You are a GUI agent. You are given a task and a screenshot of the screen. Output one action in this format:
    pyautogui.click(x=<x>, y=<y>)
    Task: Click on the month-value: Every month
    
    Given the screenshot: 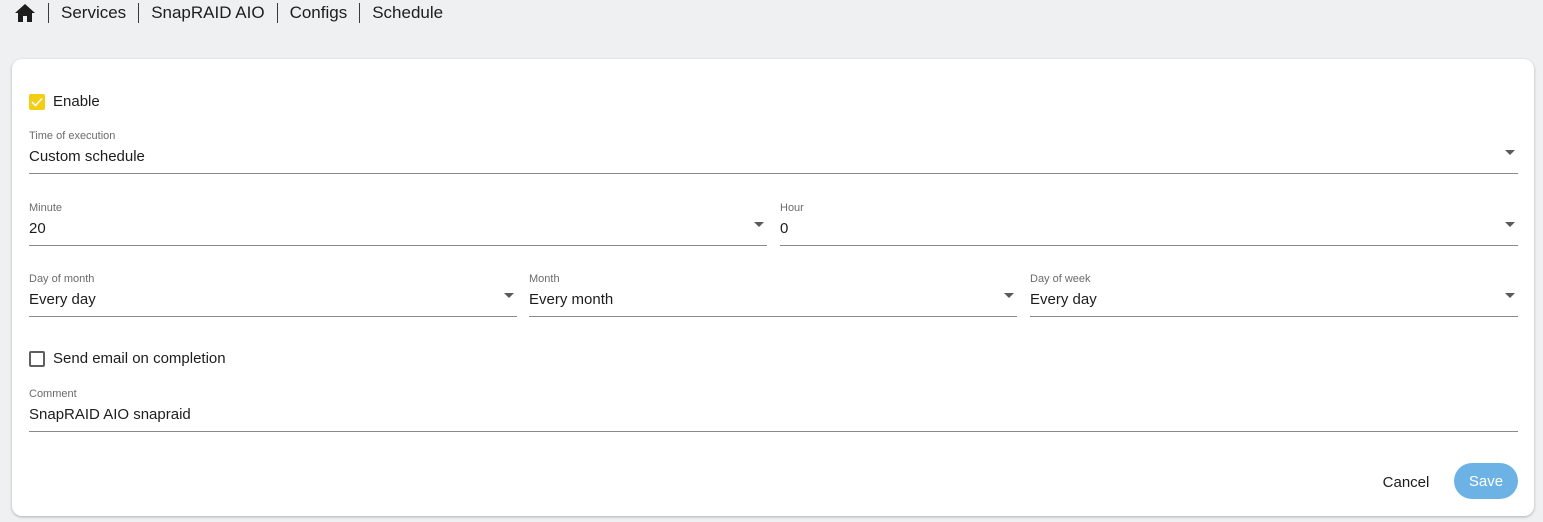 What is the action you would take?
    pyautogui.click(x=571, y=299)
    